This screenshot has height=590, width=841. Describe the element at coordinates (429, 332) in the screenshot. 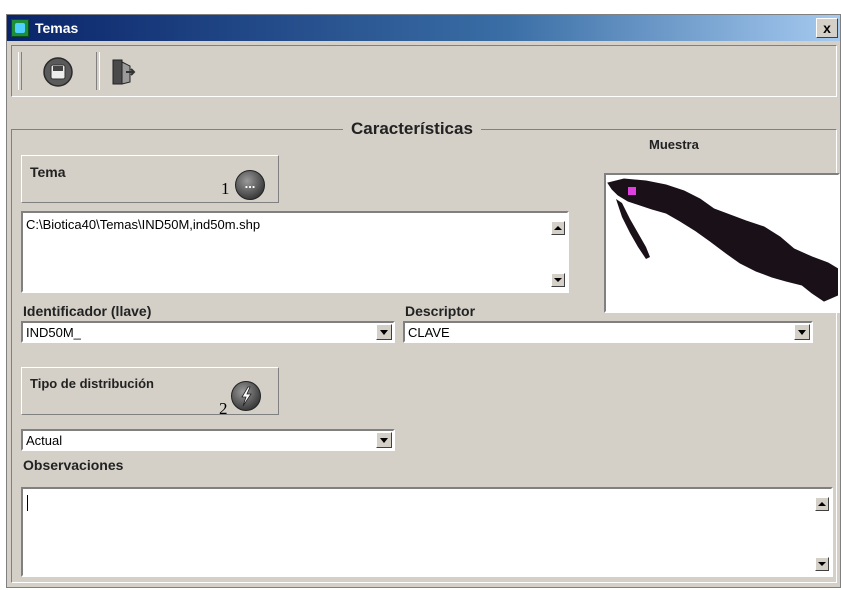

I see `descriptor-value: CLAVE` at that location.